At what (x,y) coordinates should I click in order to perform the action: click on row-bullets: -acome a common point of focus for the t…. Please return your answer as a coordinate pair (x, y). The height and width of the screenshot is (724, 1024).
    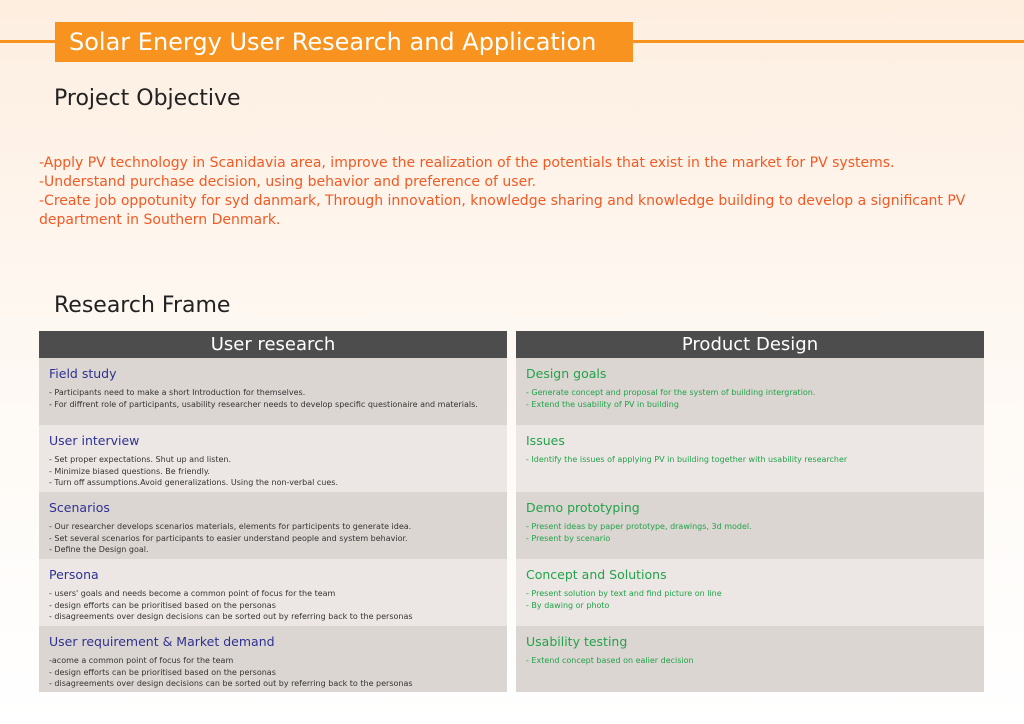
    Looking at the image, I should click on (273, 672).